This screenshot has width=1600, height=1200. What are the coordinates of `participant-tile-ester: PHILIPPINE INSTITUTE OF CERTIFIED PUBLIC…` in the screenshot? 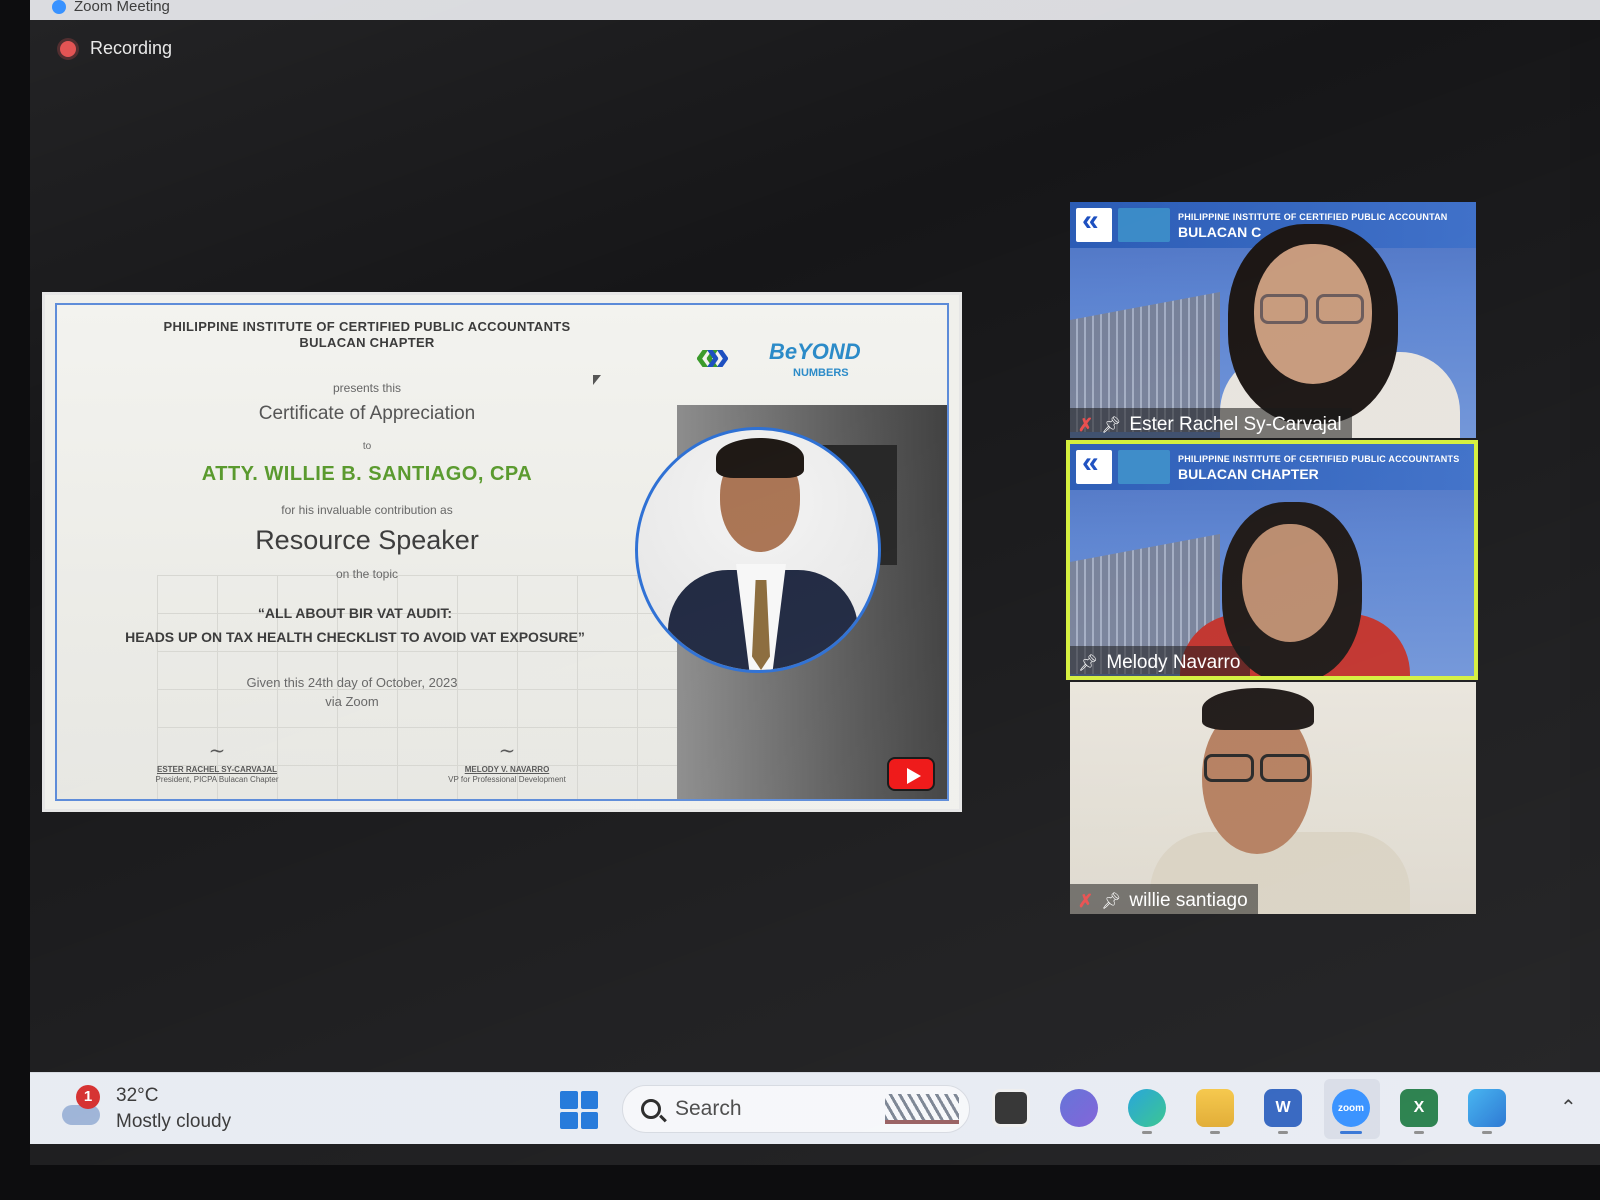 It's located at (1273, 320).